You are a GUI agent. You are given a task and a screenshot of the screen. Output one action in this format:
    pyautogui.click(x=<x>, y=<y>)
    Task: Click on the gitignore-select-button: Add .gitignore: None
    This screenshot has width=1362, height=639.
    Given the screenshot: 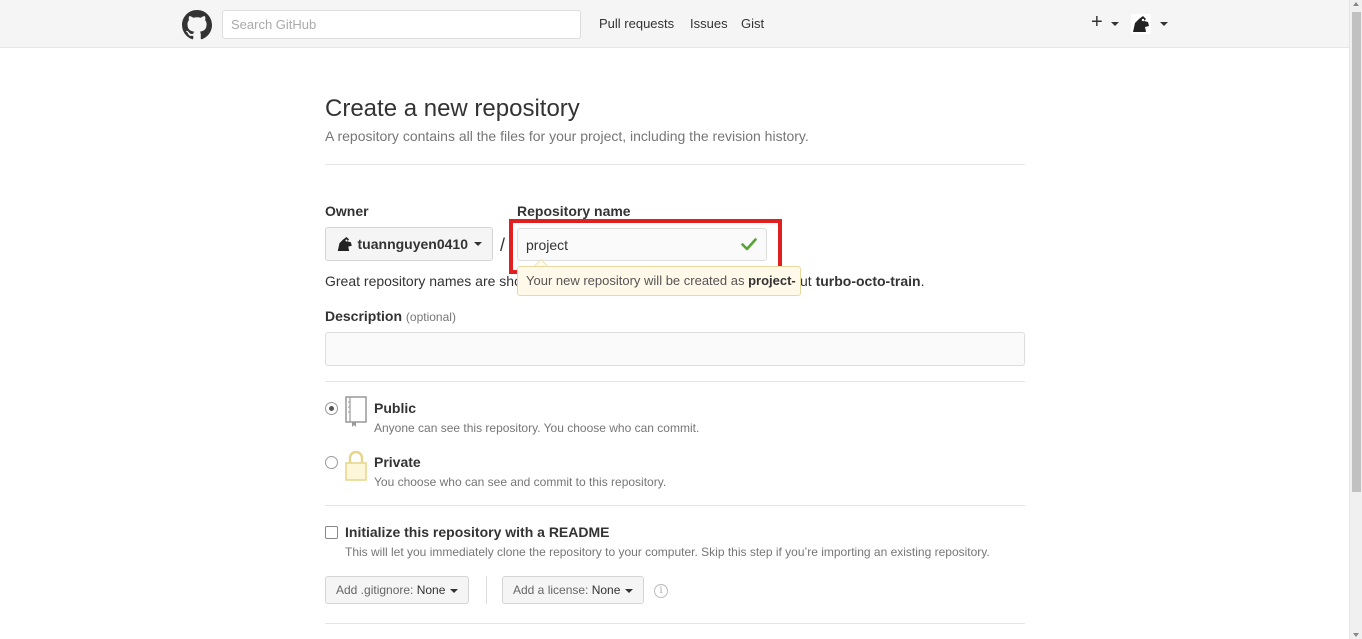 What is the action you would take?
    pyautogui.click(x=397, y=590)
    